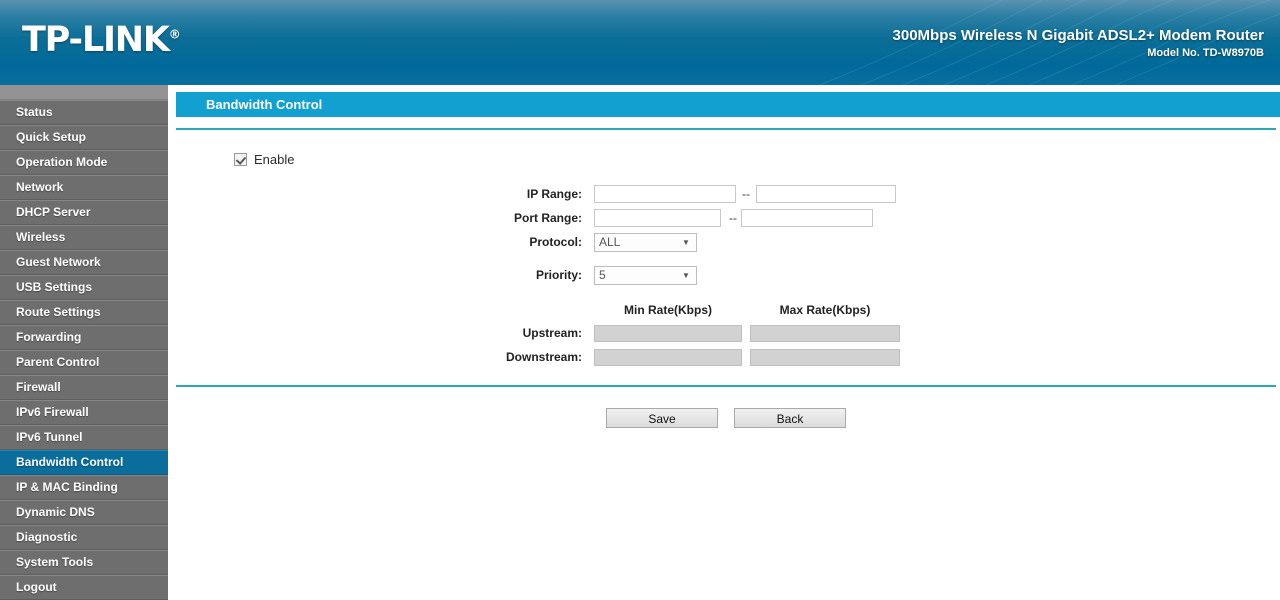 The height and width of the screenshot is (600, 1280). What do you see at coordinates (826, 194) in the screenshot?
I see `ip-range-end-input` at bounding box center [826, 194].